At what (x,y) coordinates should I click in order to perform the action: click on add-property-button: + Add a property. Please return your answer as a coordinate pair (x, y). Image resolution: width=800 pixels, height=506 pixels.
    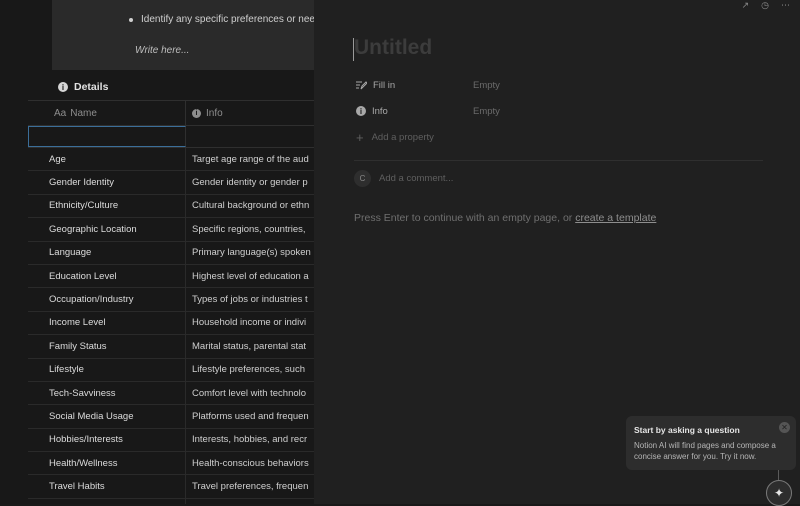
    Looking at the image, I should click on (395, 137).